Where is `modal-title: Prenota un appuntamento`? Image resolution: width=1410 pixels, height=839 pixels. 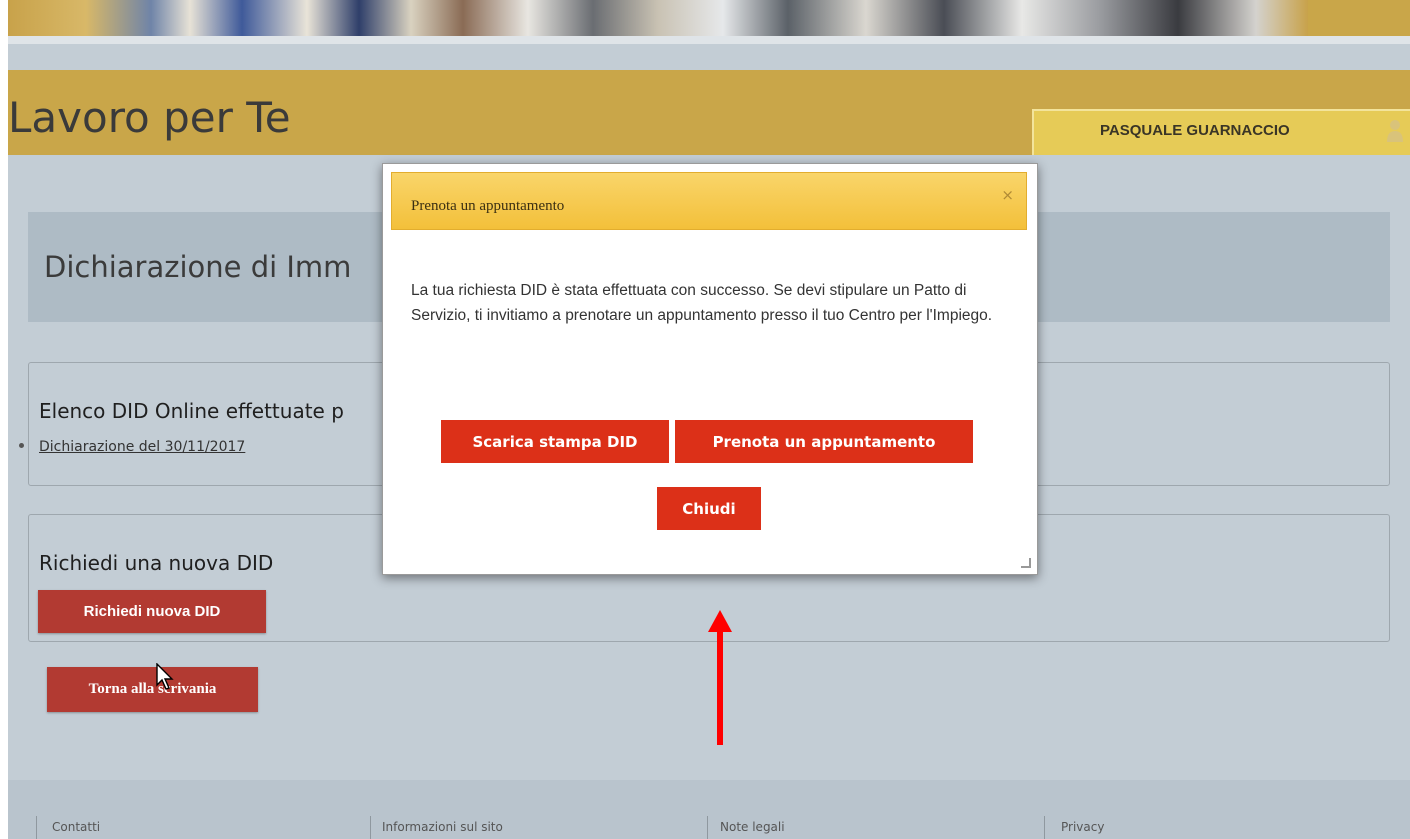
modal-title: Prenota un appuntamento is located at coordinates (488, 206).